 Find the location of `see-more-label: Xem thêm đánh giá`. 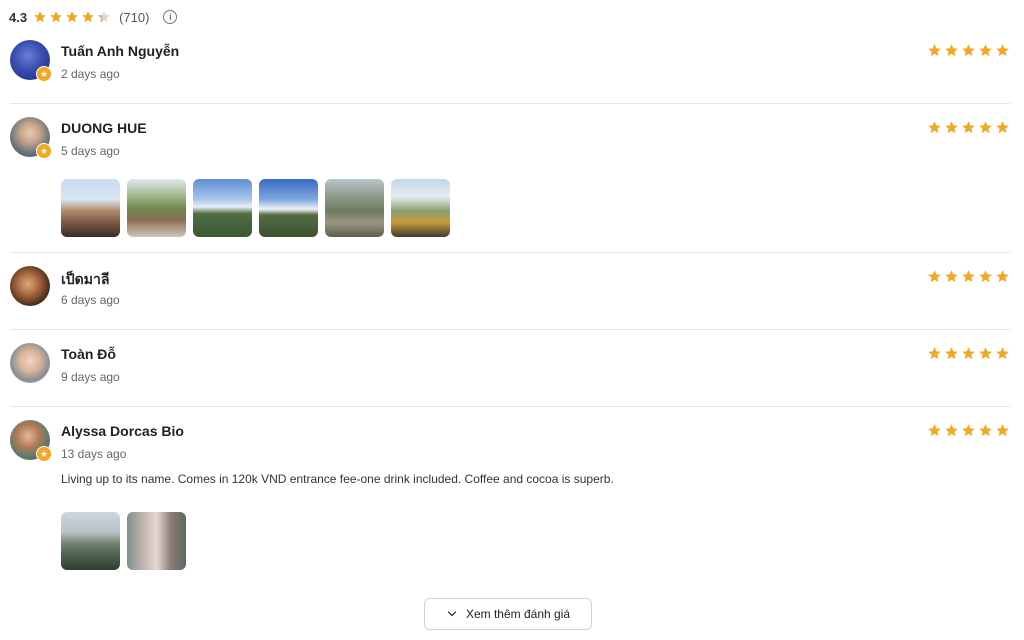

see-more-label: Xem thêm đánh giá is located at coordinates (518, 614).